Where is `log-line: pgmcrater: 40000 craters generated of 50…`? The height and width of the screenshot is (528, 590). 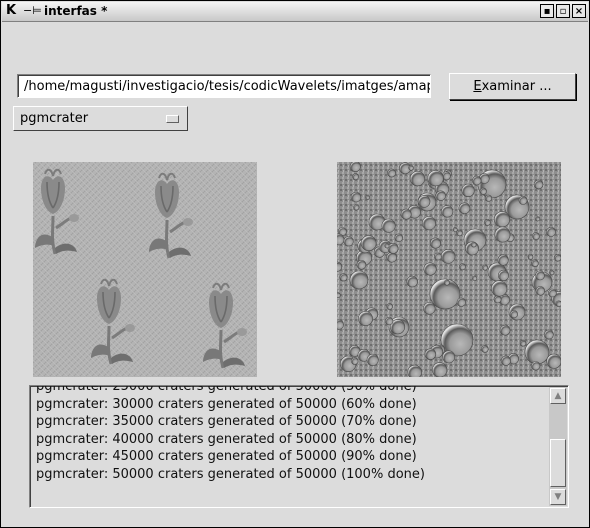 log-line: pgmcrater: 40000 craters generated of 50… is located at coordinates (226, 439).